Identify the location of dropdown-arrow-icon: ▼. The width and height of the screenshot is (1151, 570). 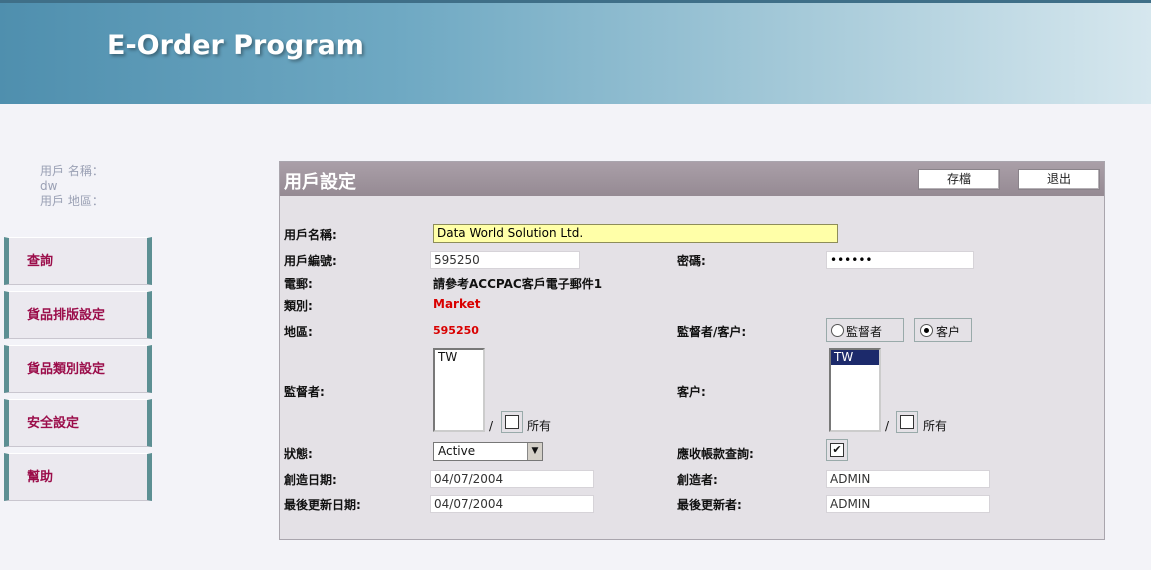
(534, 451).